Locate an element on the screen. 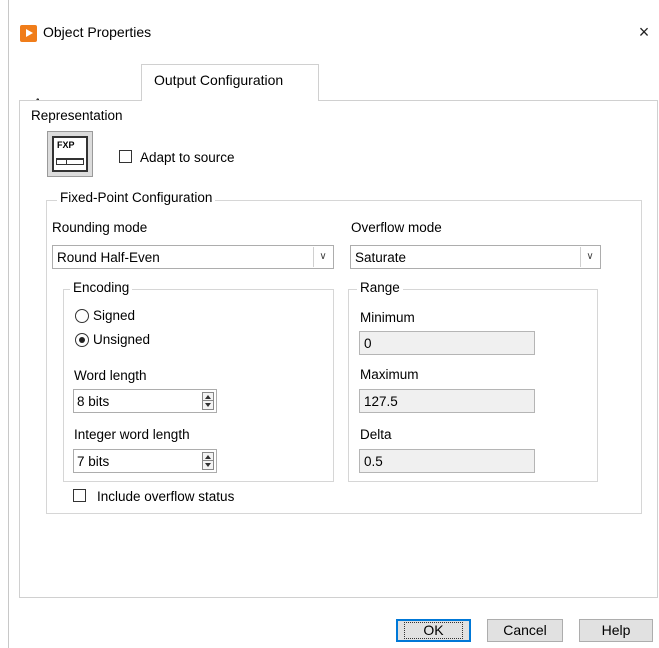 This screenshot has height=648, width=659. tab-output-configuration-label: Output Configuration is located at coordinates (219, 80).